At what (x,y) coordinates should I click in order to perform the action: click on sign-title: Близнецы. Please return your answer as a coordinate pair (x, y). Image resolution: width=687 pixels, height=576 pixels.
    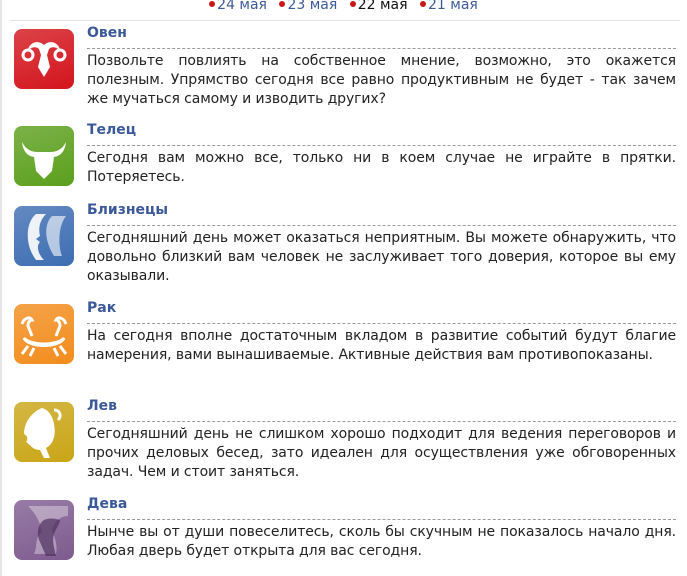
    Looking at the image, I should click on (127, 210).